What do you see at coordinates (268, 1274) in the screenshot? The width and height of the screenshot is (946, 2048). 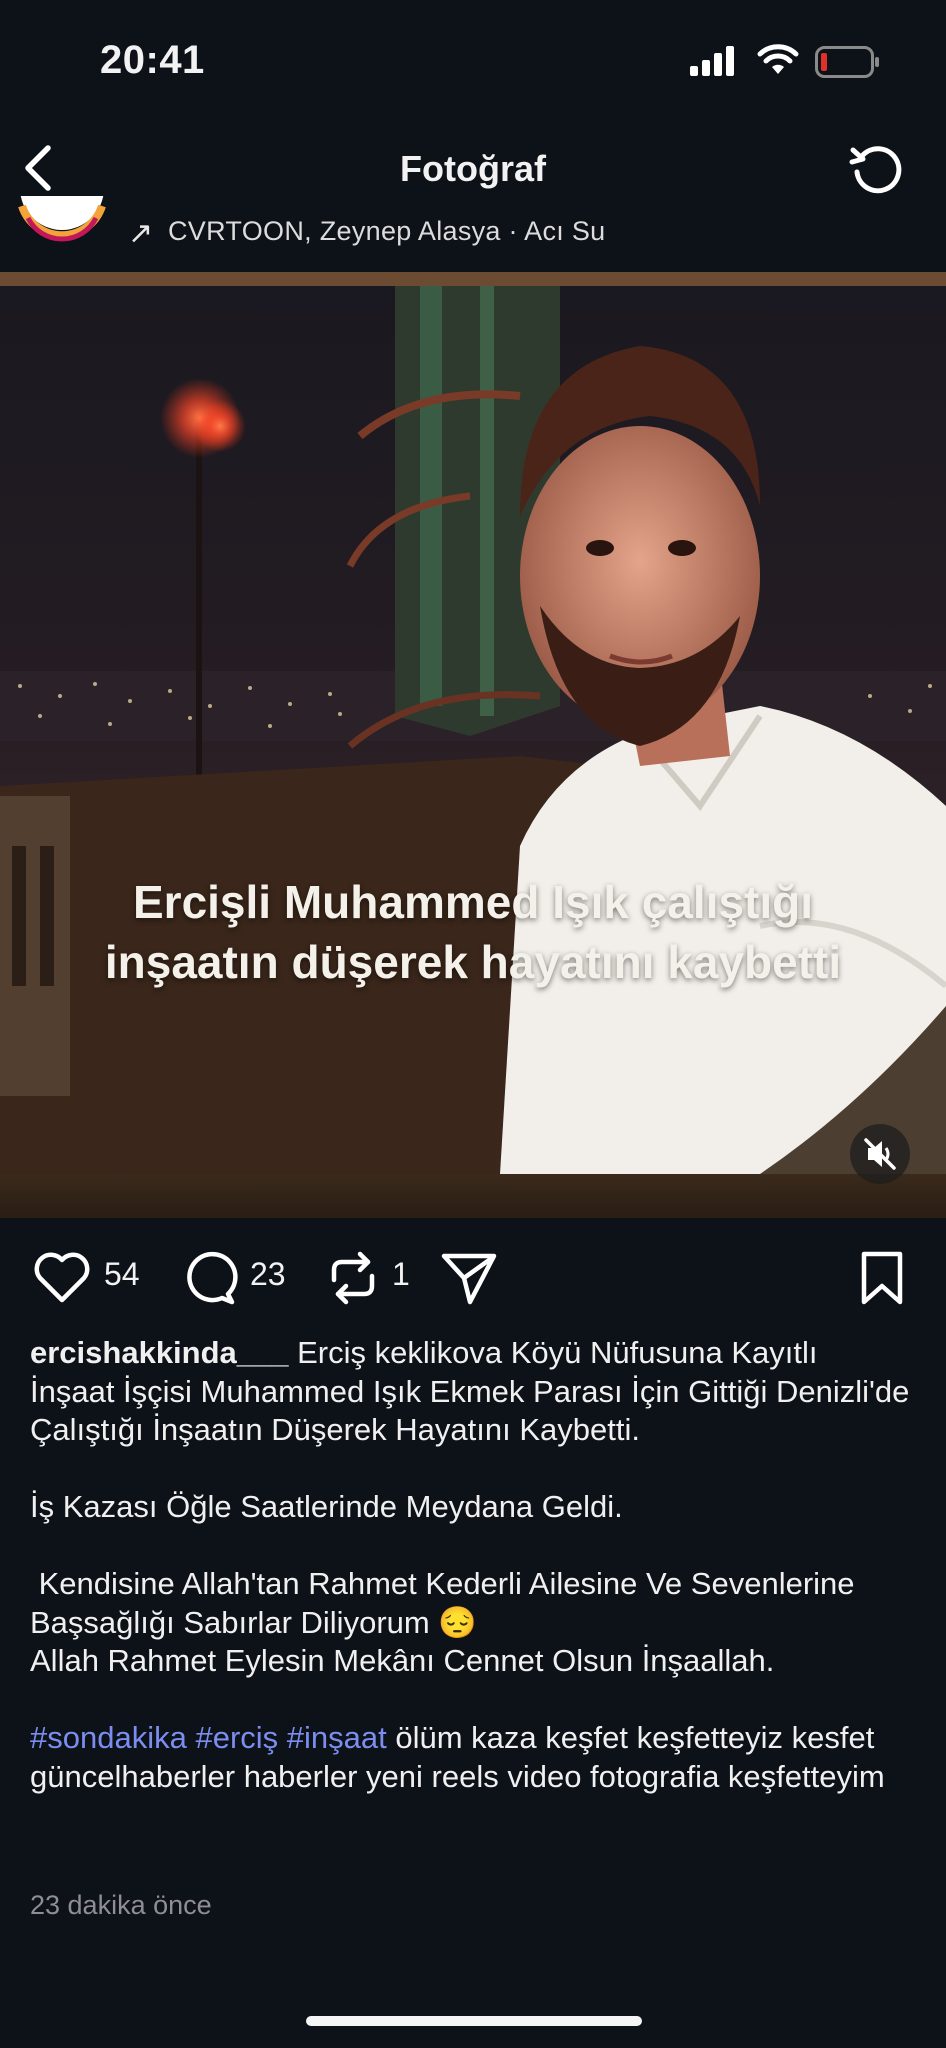 I see `comment-count: 23` at bounding box center [268, 1274].